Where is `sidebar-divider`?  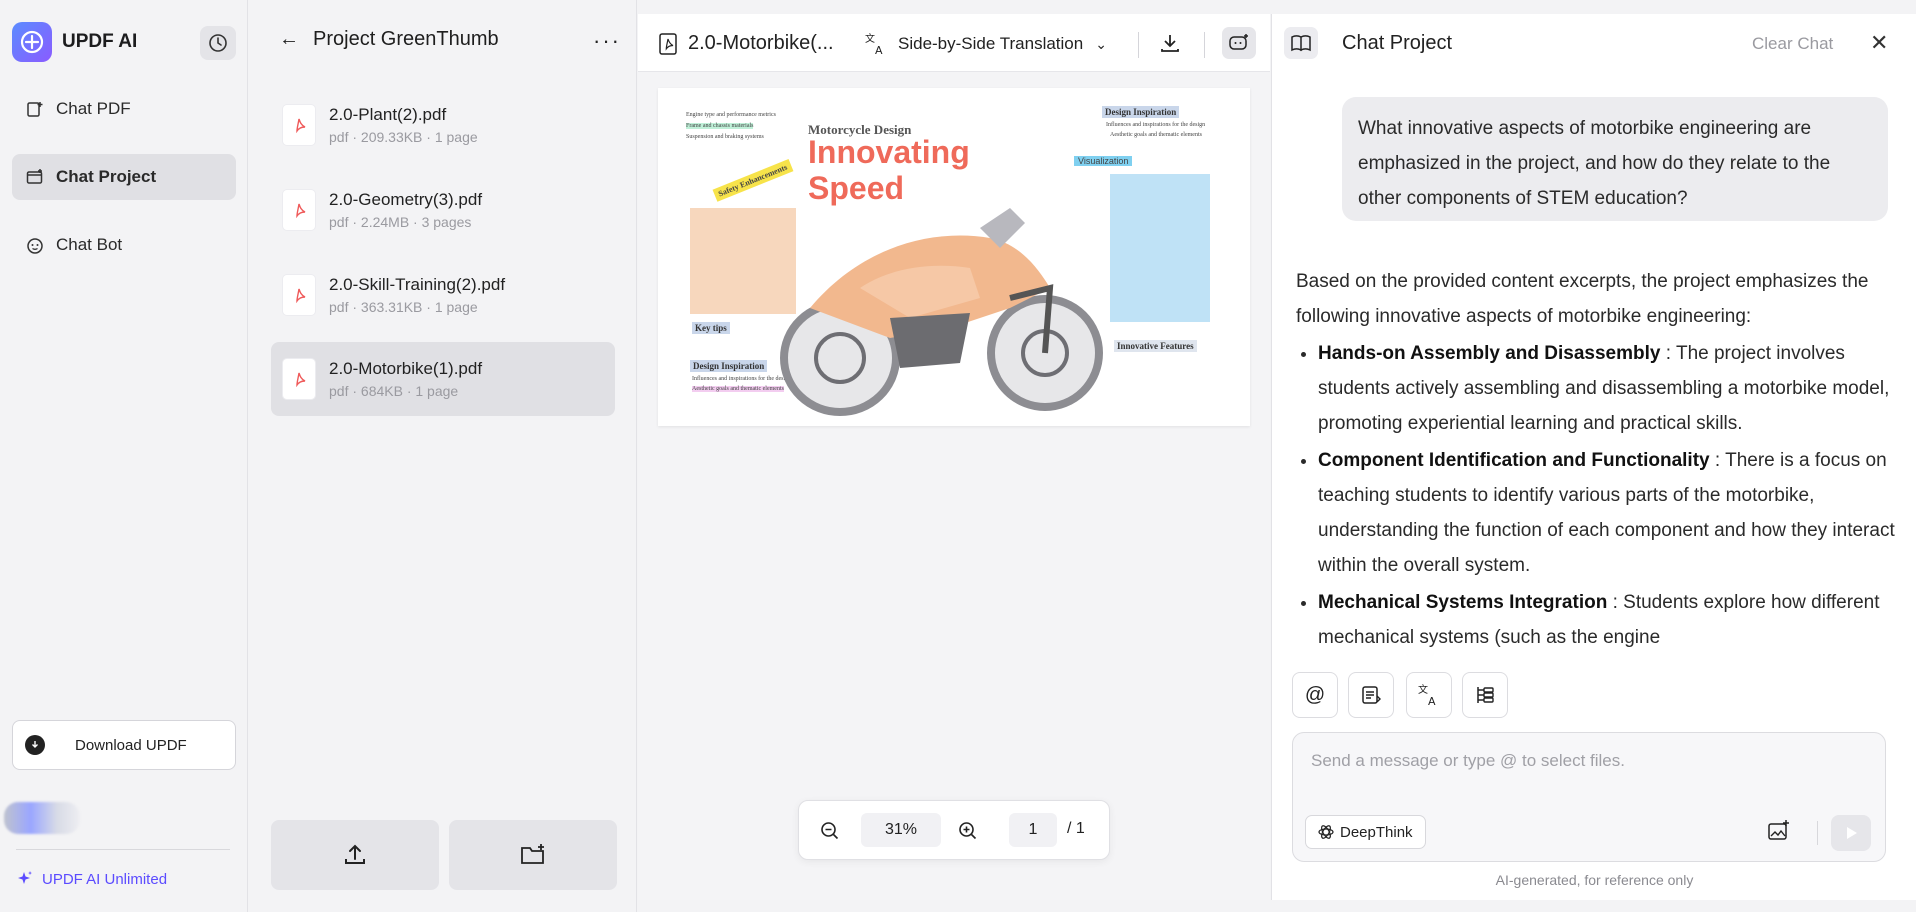 sidebar-divider is located at coordinates (123, 849).